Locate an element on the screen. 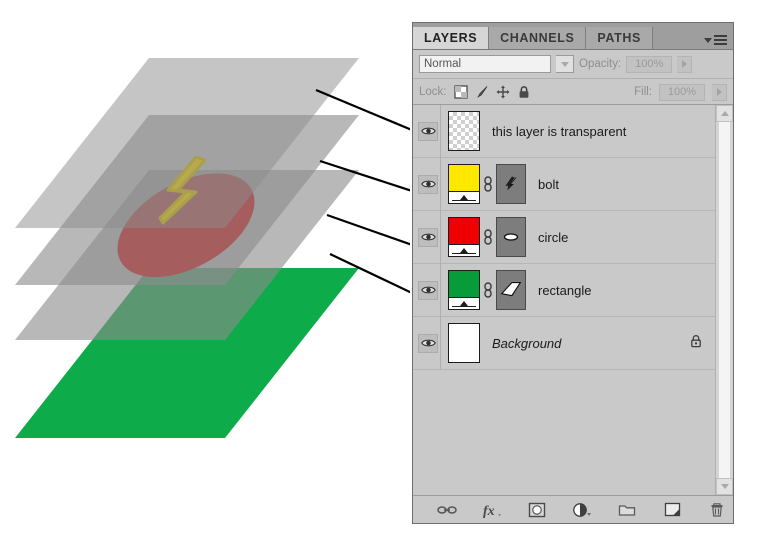 This screenshot has width=761, height=556. padlock-icon is located at coordinates (696, 343).